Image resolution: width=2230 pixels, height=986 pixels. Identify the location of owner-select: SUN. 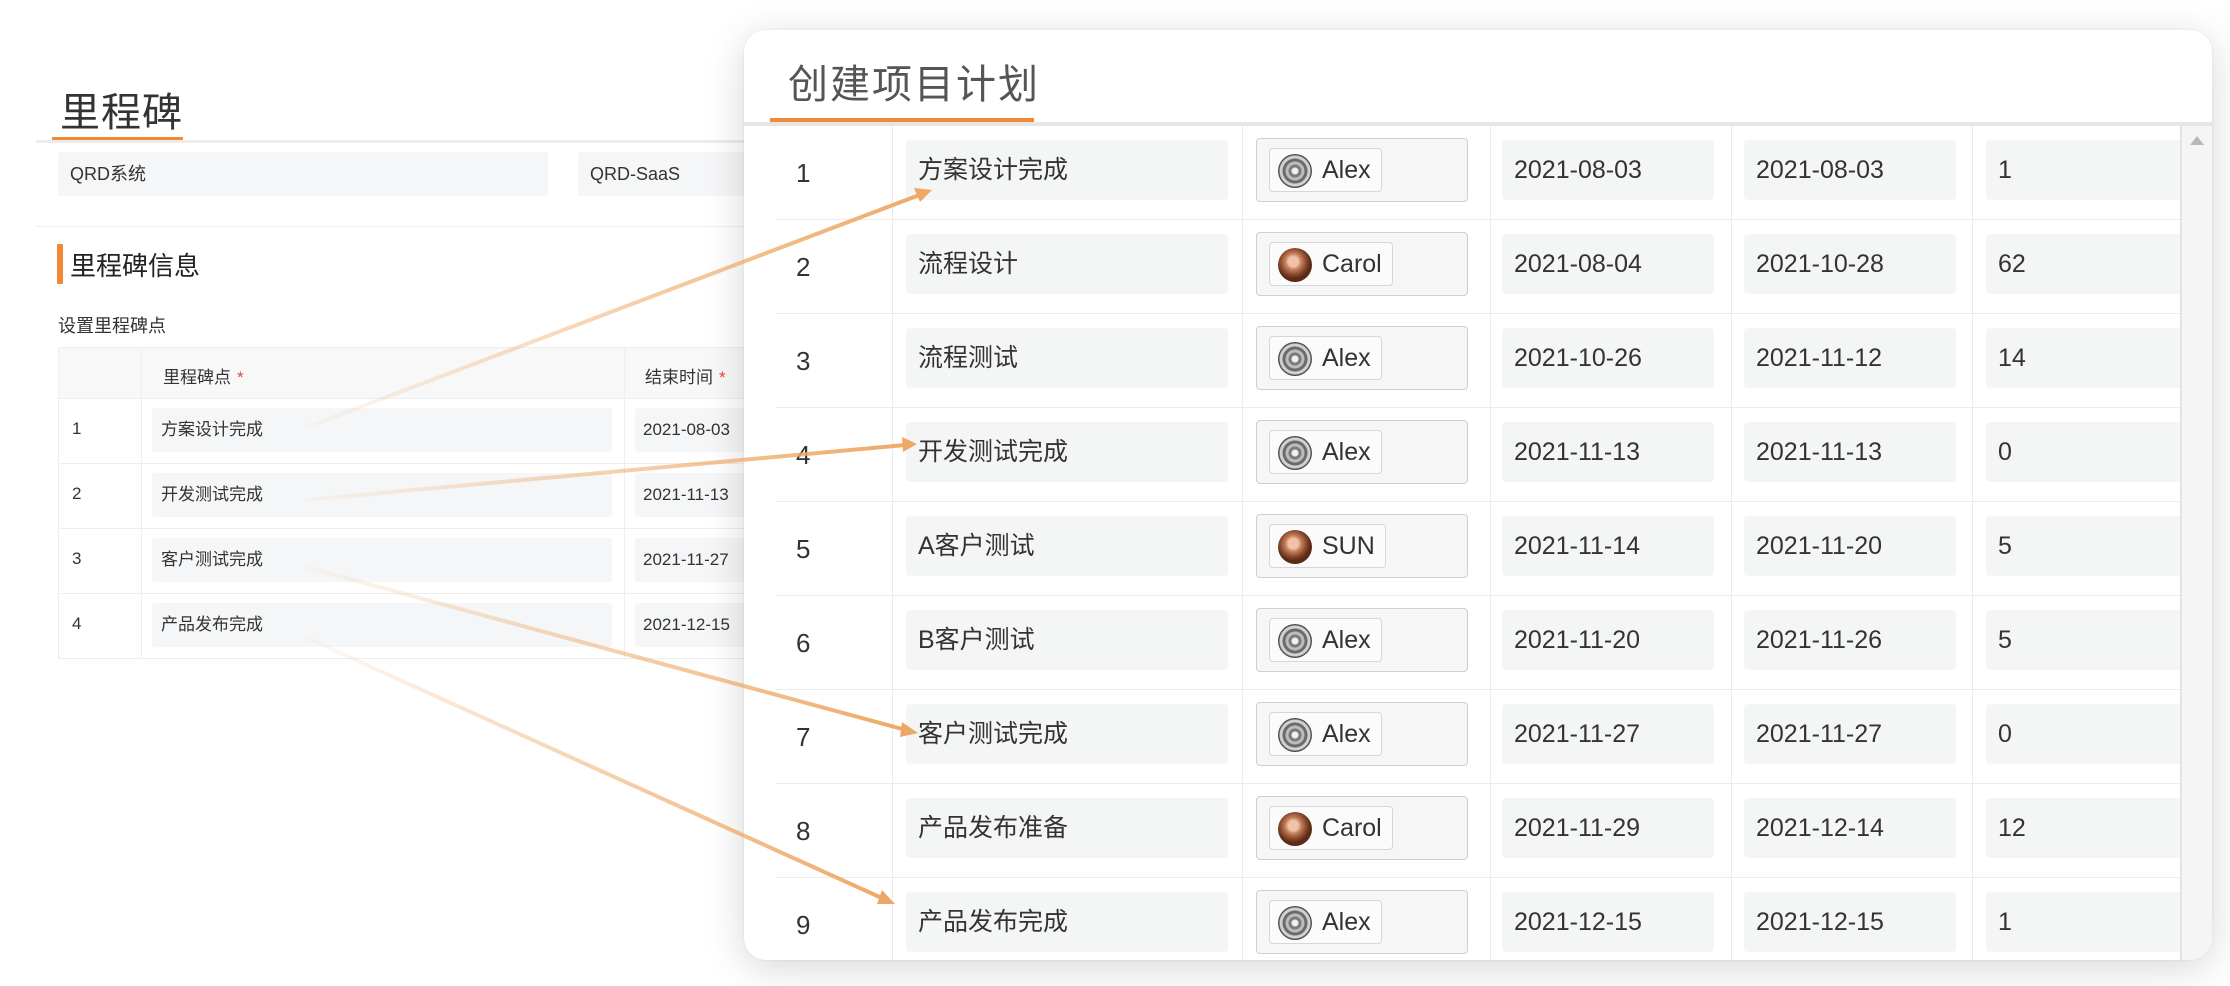
(1362, 546).